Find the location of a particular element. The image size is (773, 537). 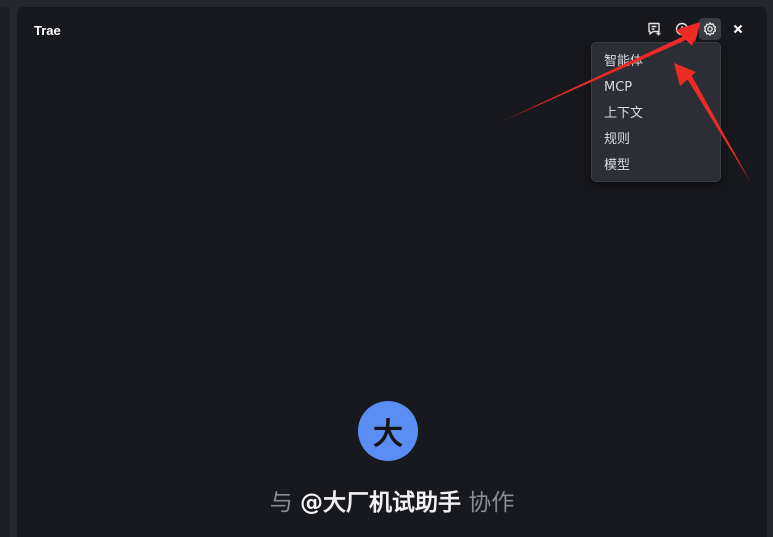

menu-item-mcp: MCP is located at coordinates (656, 88).